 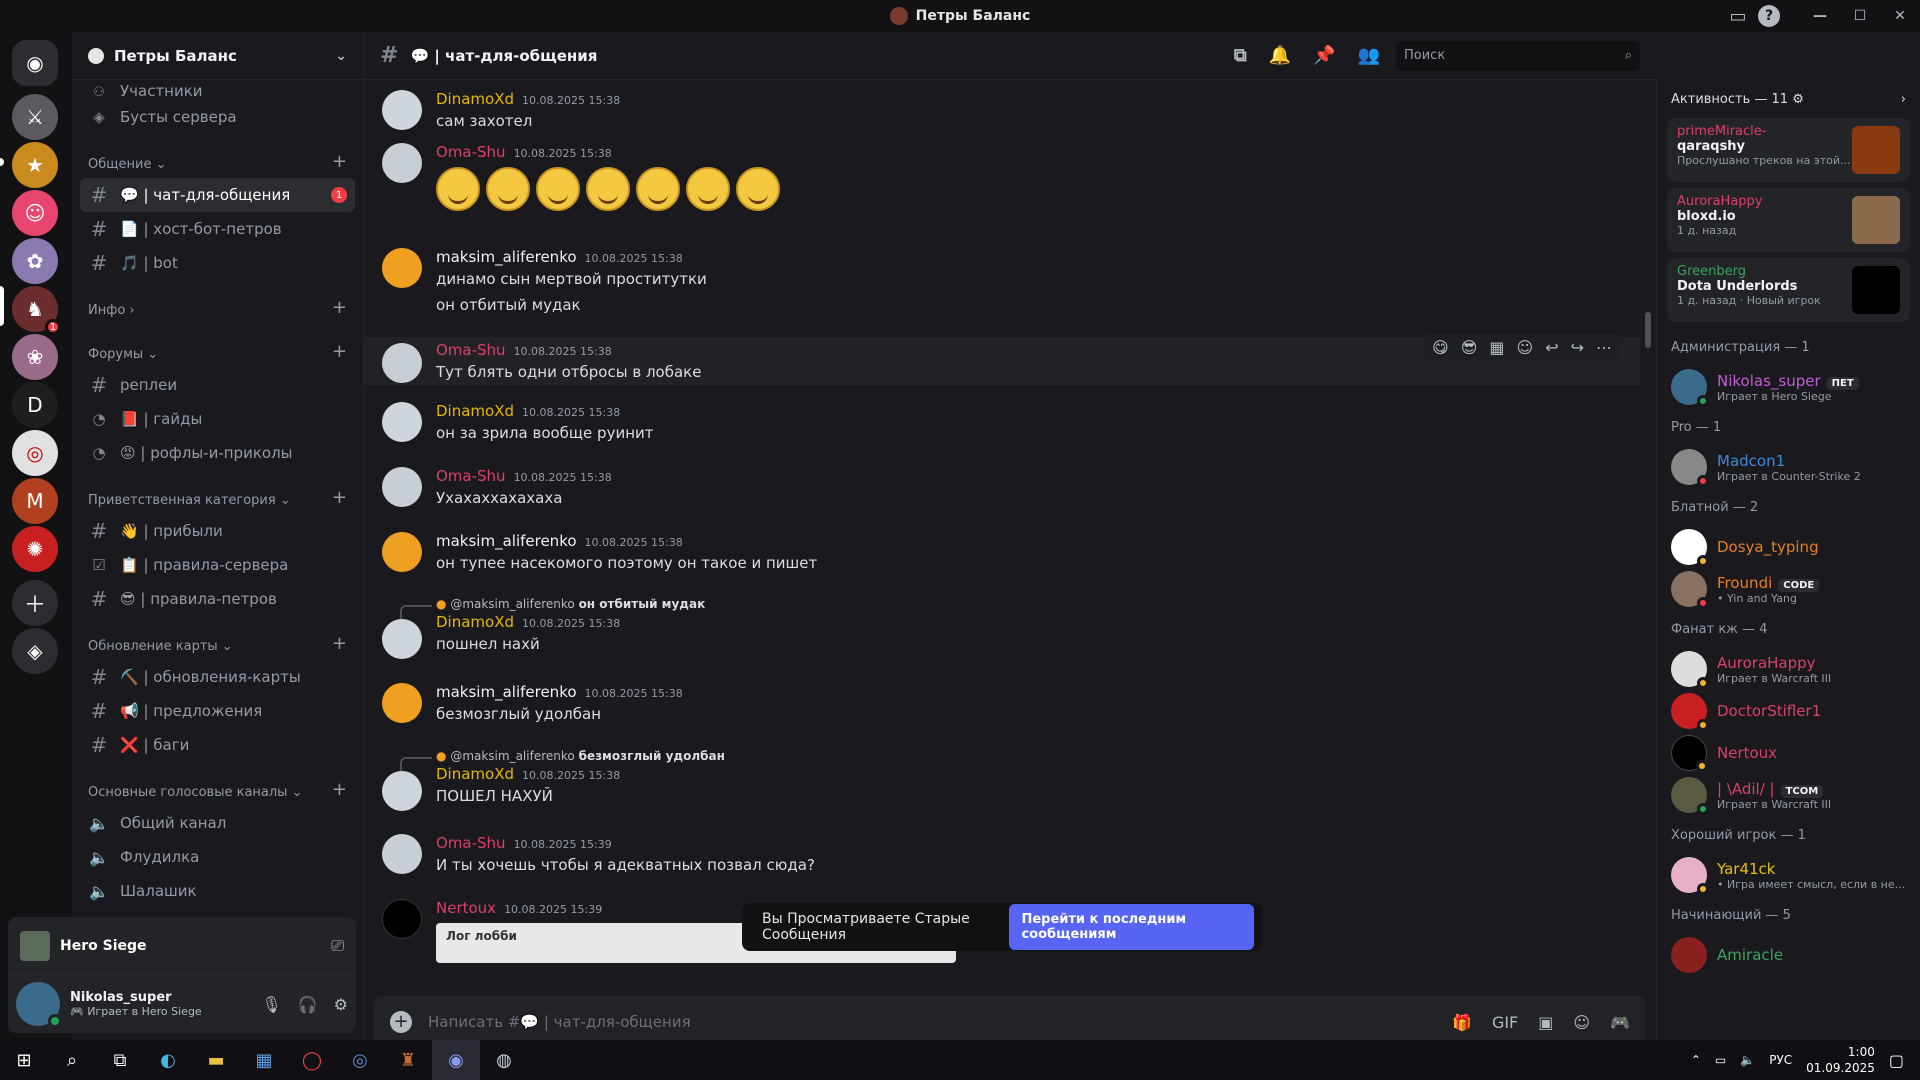 I want to click on voice-channel-general: 🔈 Общий канал, so click(x=217, y=823).